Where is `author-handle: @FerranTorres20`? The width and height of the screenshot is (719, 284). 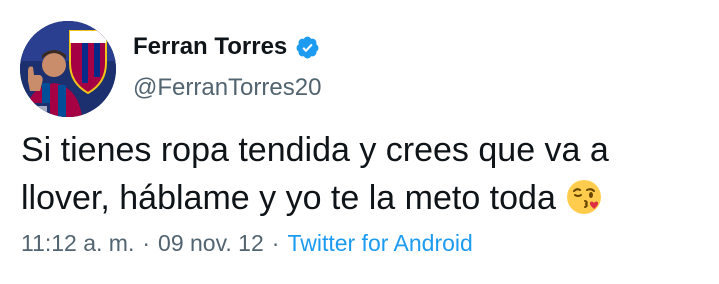 author-handle: @FerranTorres20 is located at coordinates (227, 88).